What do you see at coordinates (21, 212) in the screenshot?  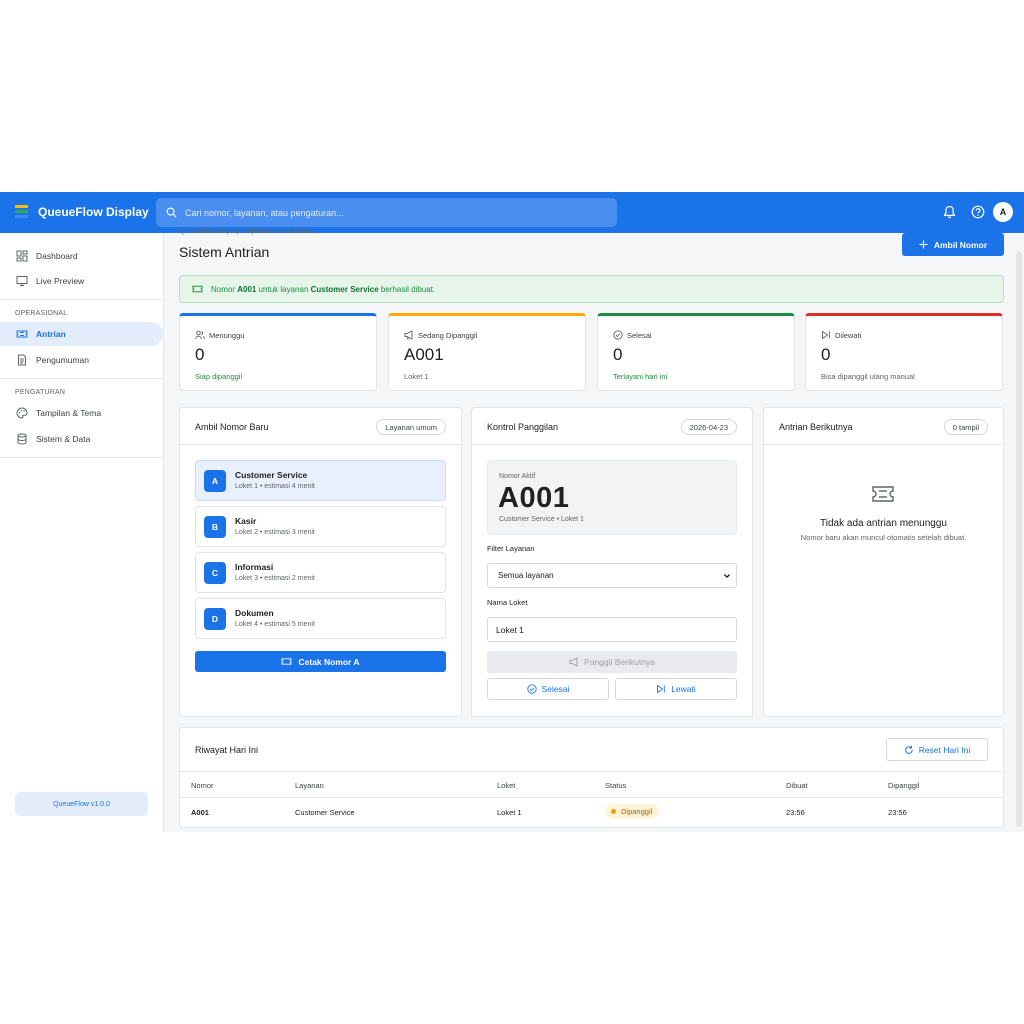 I see `app-logo-icon` at bounding box center [21, 212].